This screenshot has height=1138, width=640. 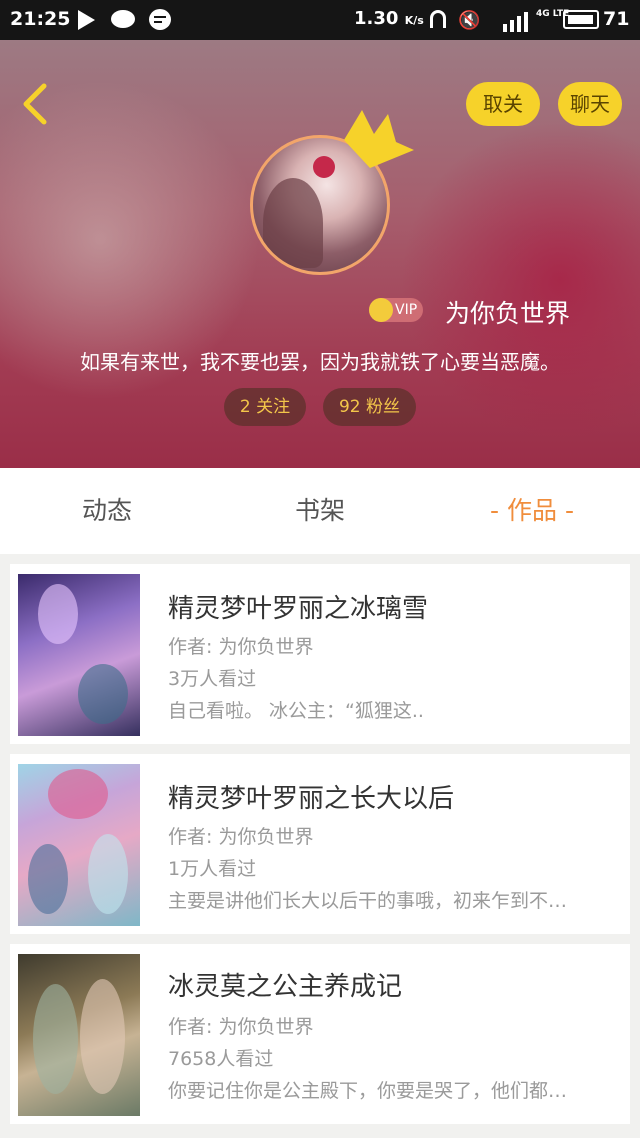 I want to click on tab-dynamic: 动态, so click(x=107, y=511).